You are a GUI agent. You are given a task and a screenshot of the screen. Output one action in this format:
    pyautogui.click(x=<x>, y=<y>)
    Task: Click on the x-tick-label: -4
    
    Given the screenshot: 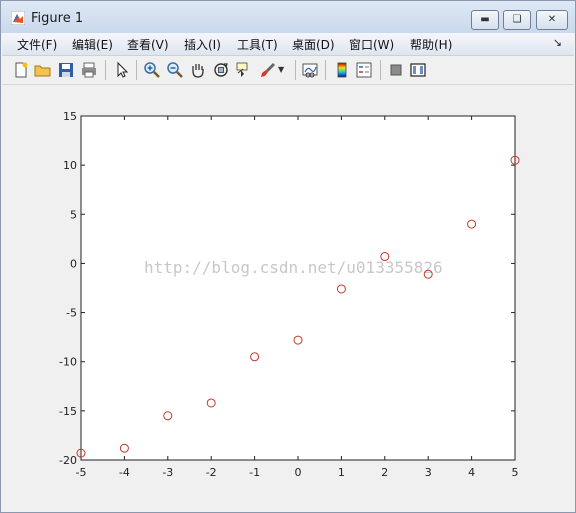 What is the action you would take?
    pyautogui.click(x=124, y=472)
    